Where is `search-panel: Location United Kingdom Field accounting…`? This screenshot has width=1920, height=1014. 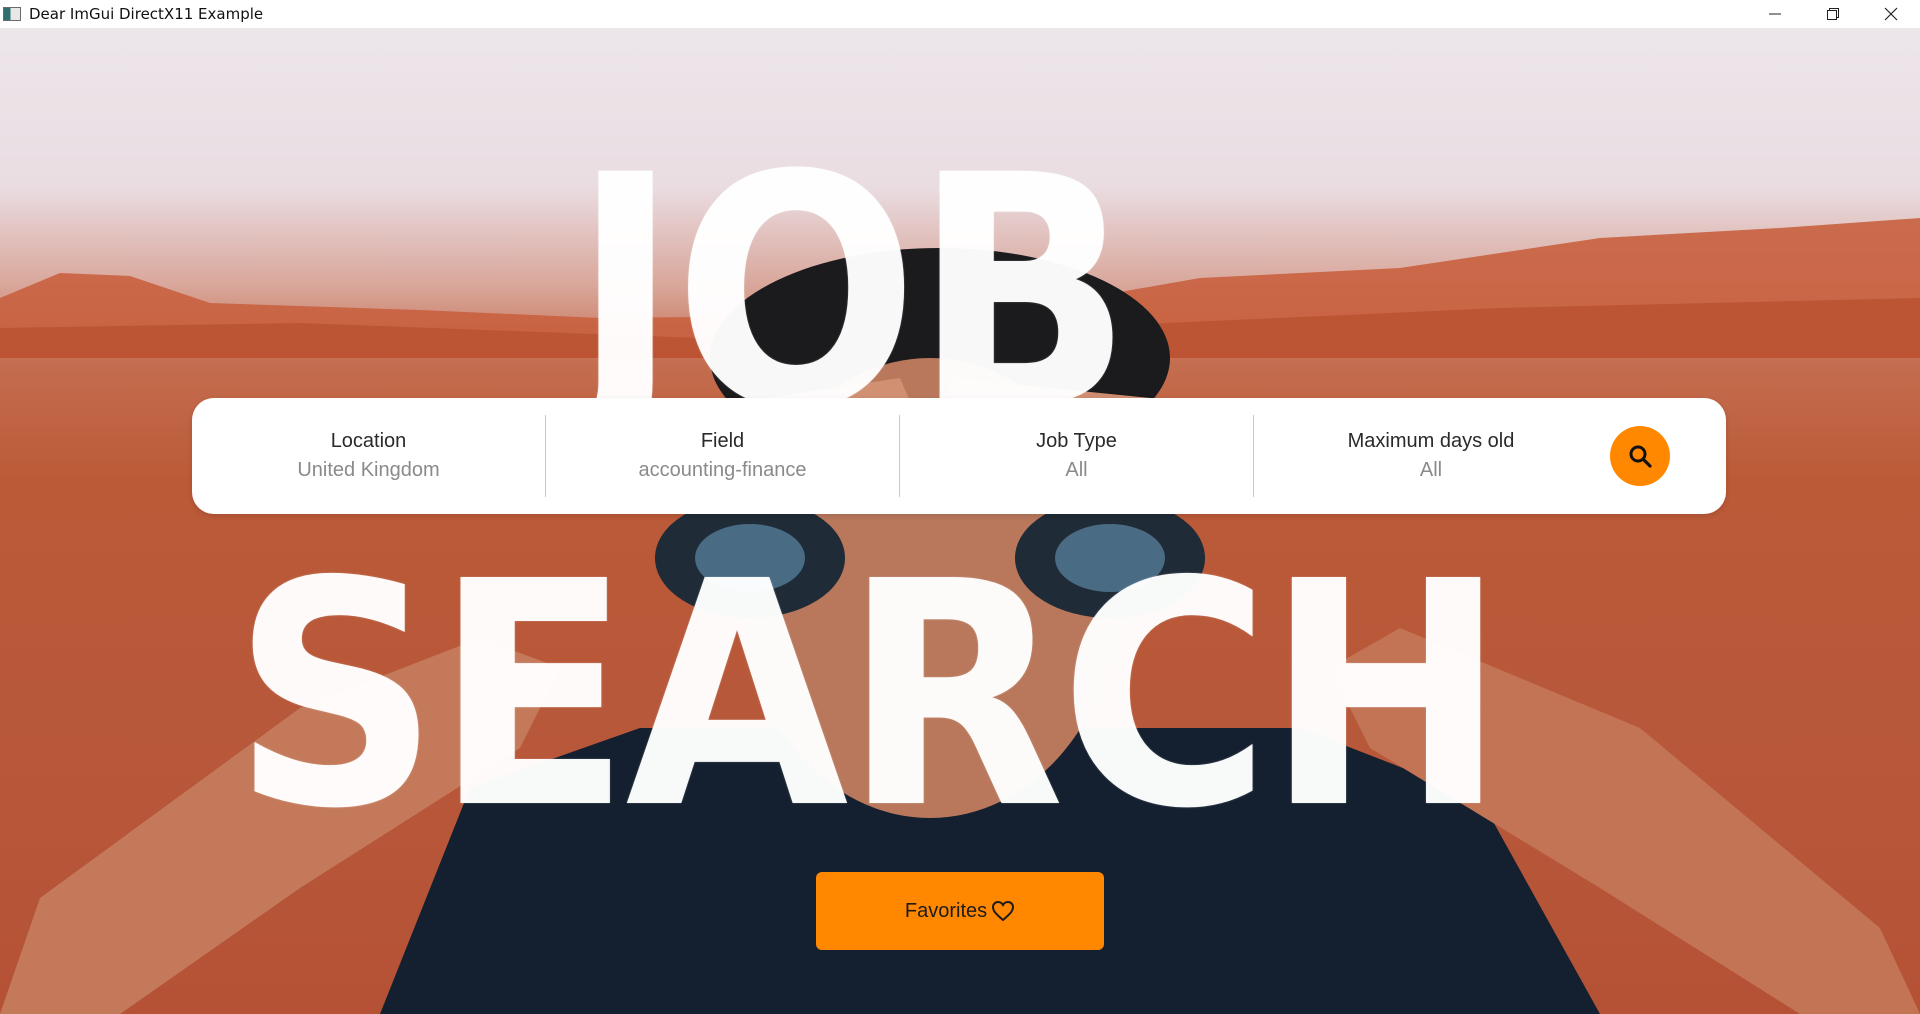 search-panel: Location United Kingdom Field accounting… is located at coordinates (959, 456).